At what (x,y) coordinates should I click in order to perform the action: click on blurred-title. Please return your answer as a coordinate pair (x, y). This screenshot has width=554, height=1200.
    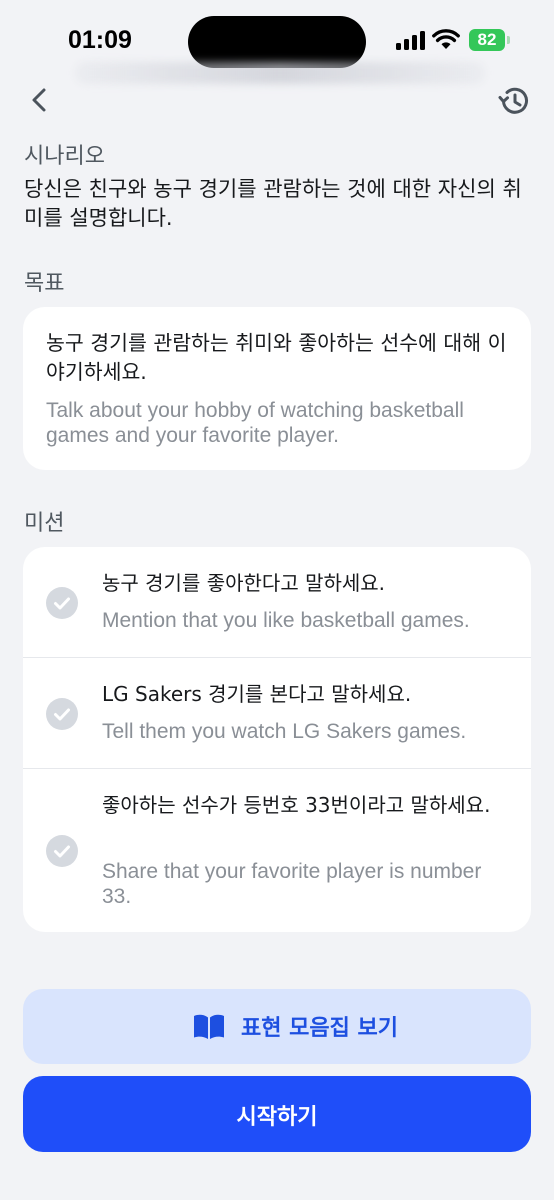
    Looking at the image, I should click on (280, 73).